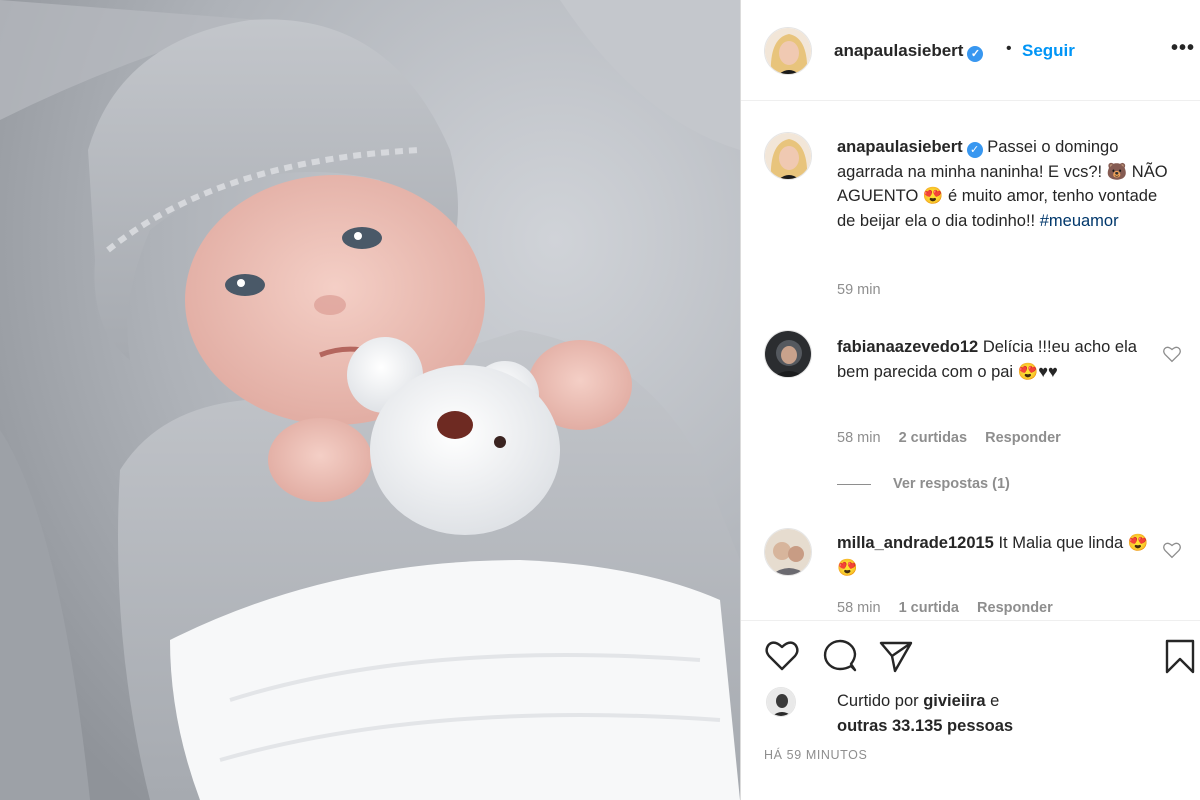 The image size is (1200, 800). Describe the element at coordinates (896, 656) in the screenshot. I see `share-icon` at that location.